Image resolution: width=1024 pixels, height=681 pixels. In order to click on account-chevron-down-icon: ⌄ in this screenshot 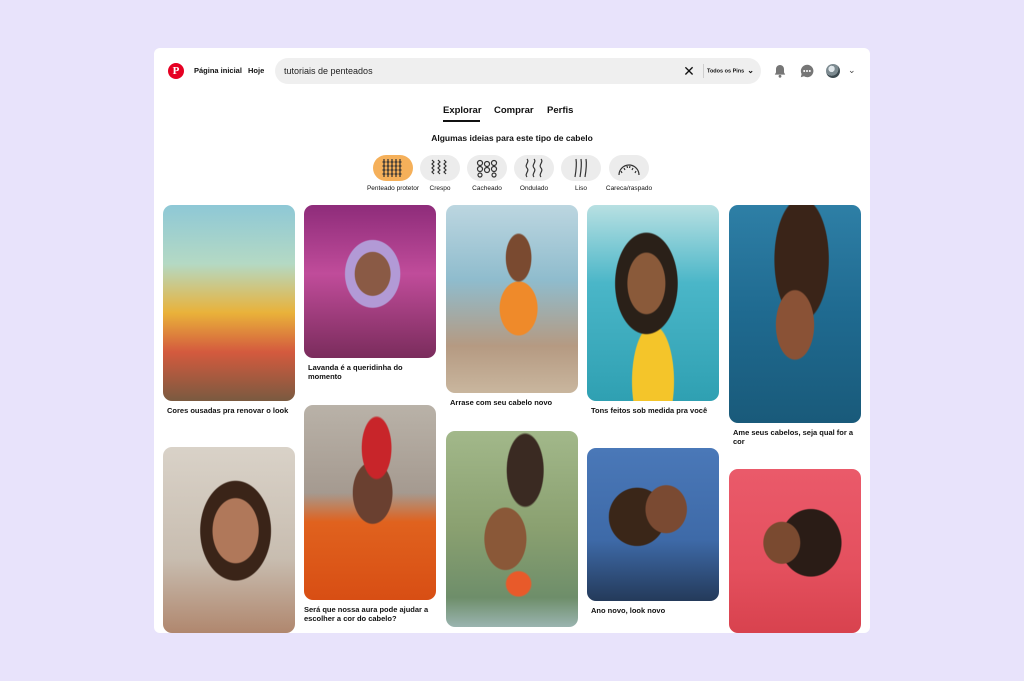, I will do `click(852, 70)`.